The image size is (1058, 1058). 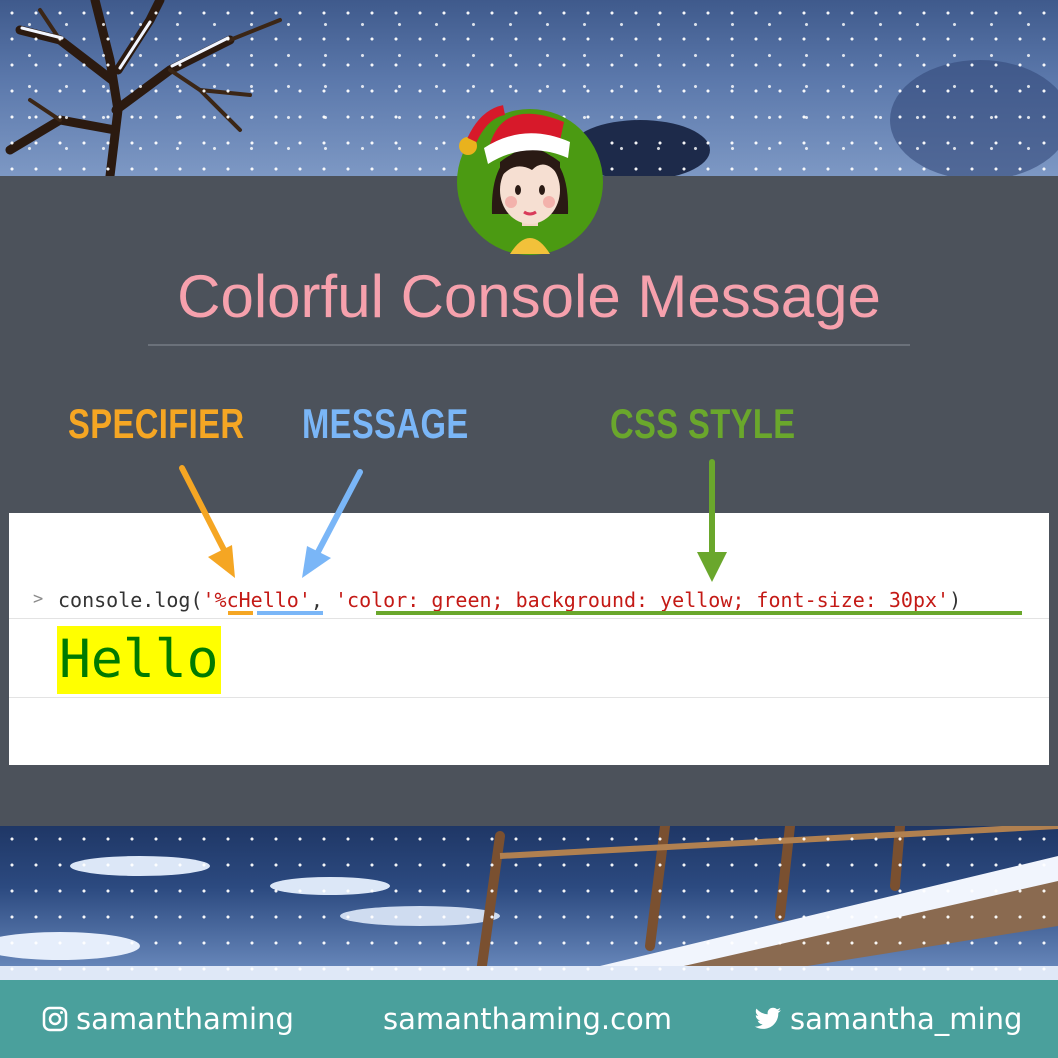 What do you see at coordinates (699, 613) in the screenshot?
I see `css-style-underline` at bounding box center [699, 613].